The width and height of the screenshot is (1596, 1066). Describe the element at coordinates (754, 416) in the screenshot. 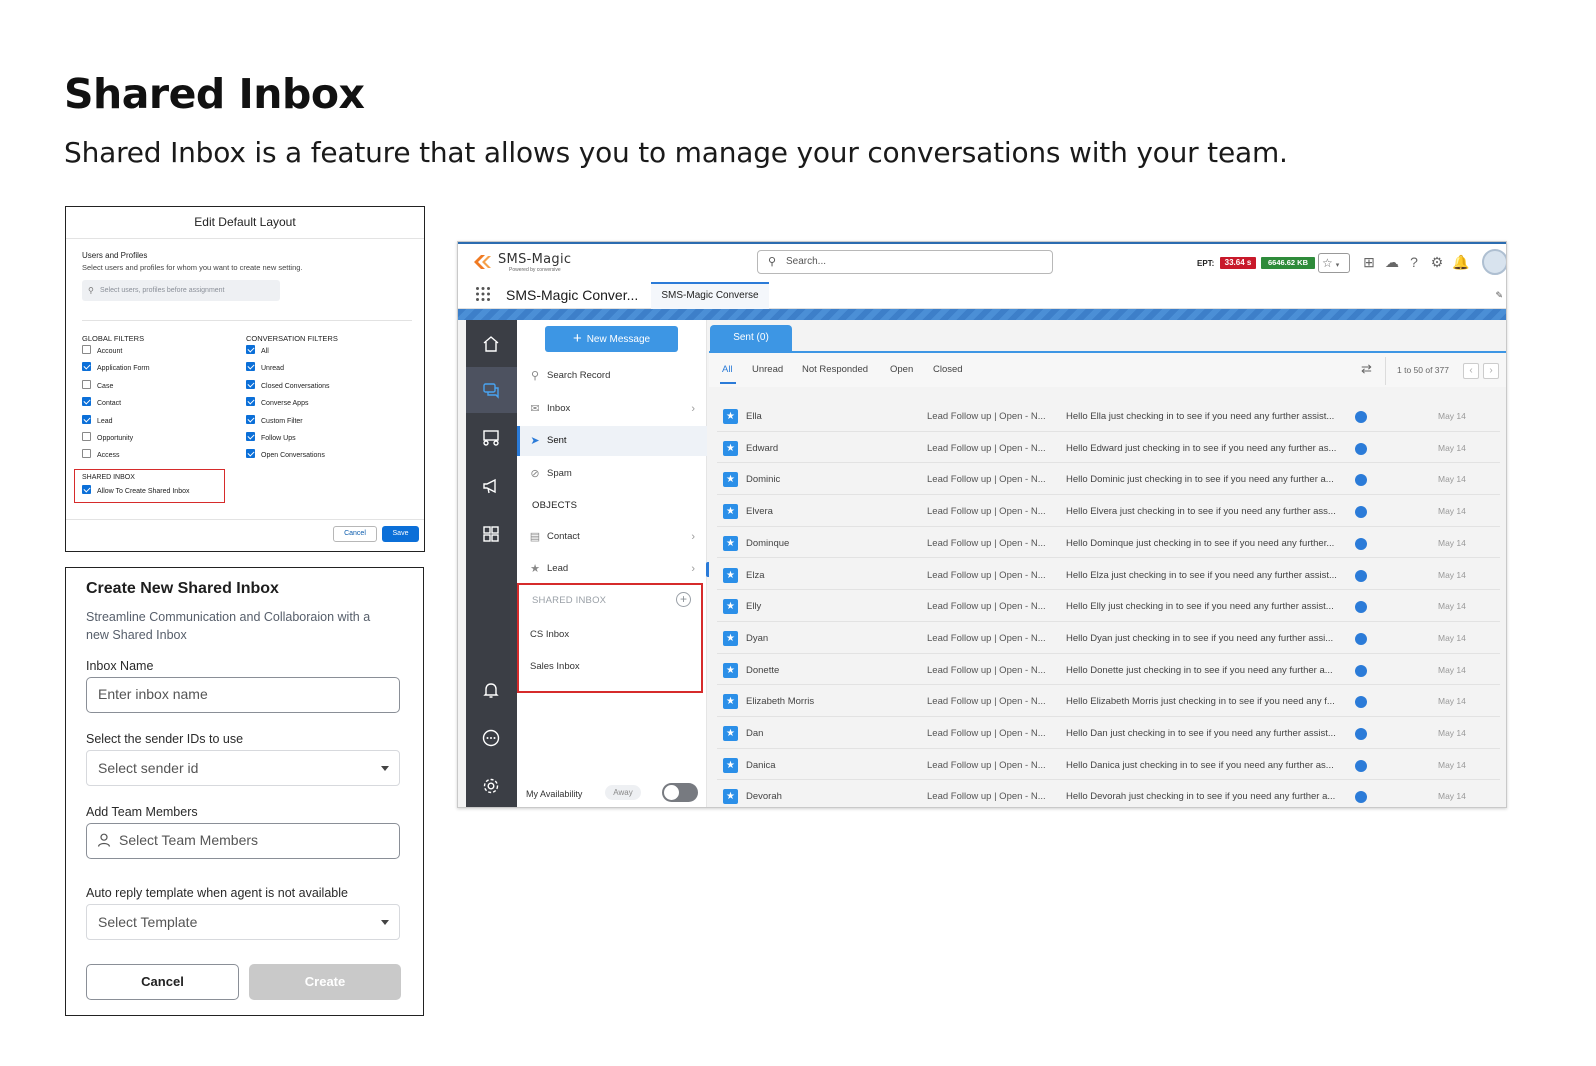

I see `row-name: Ella` at that location.